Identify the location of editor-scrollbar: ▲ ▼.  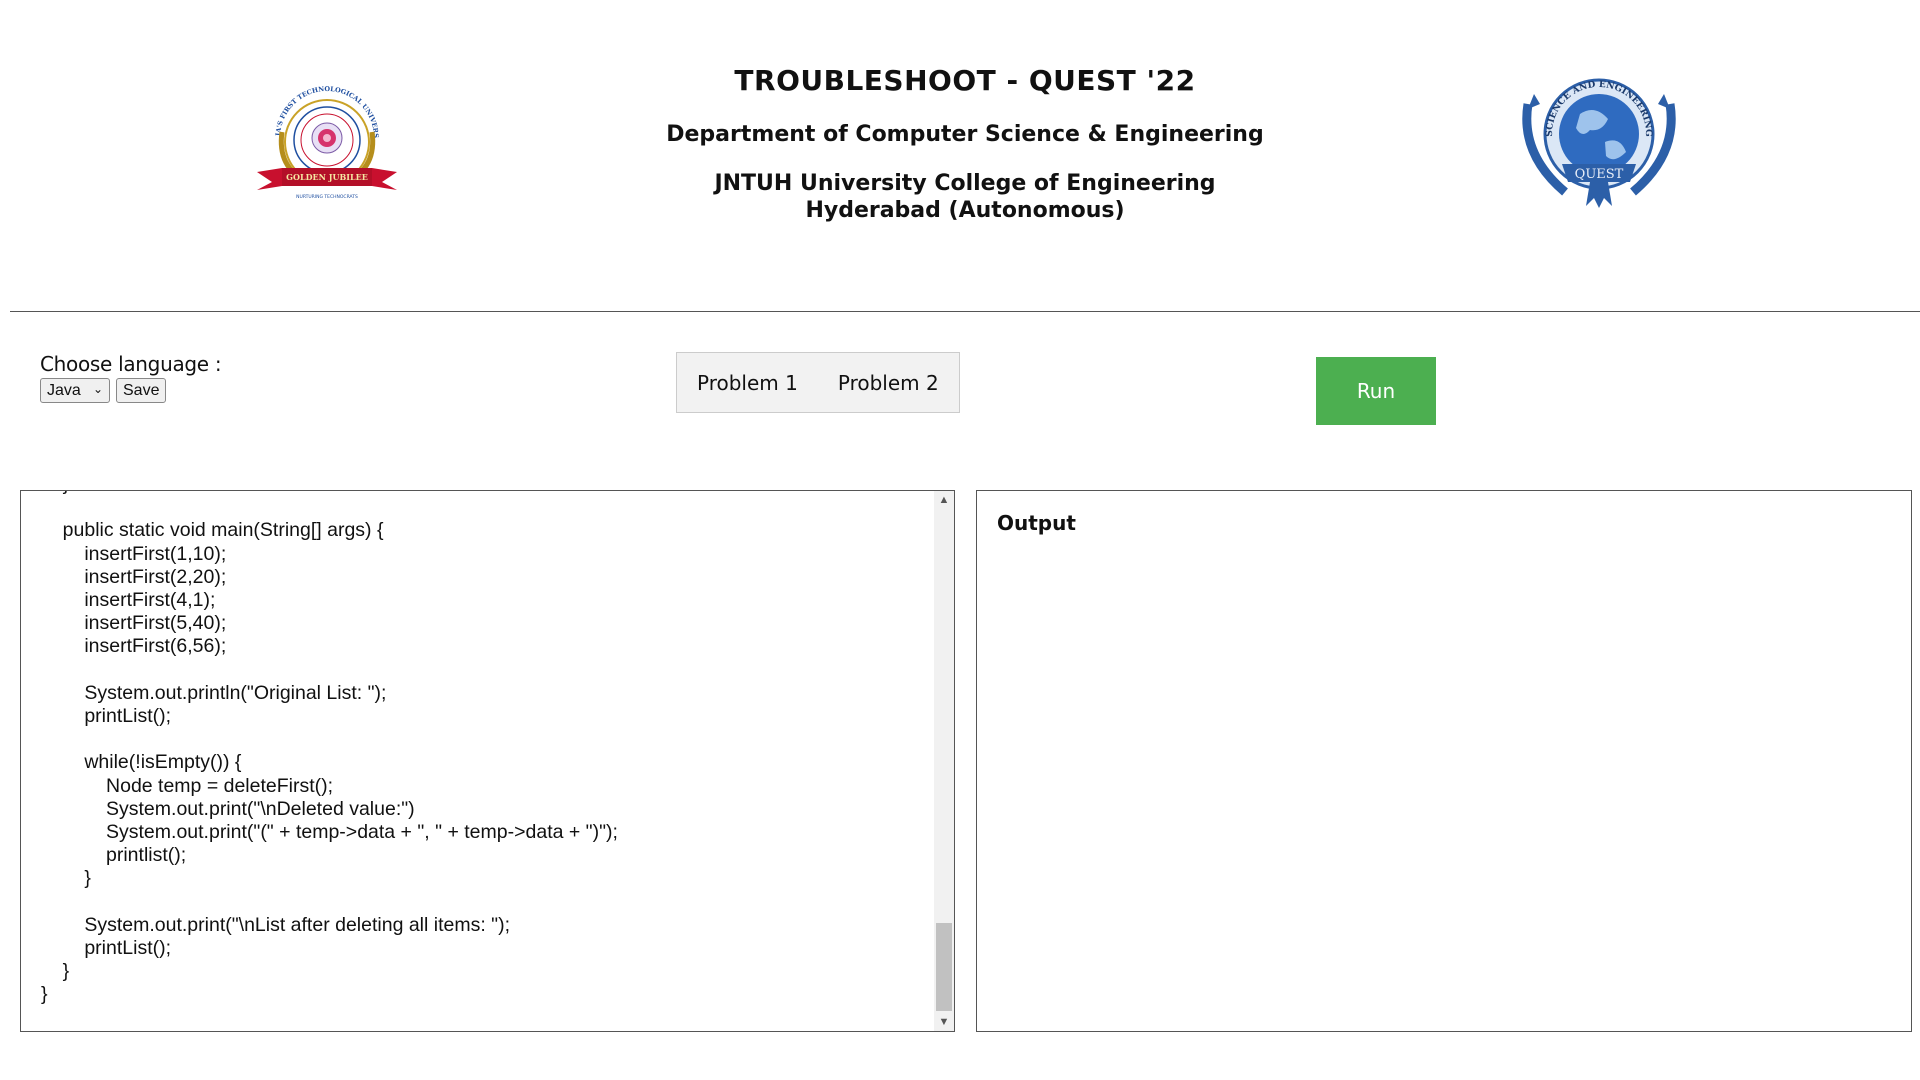
(944, 761).